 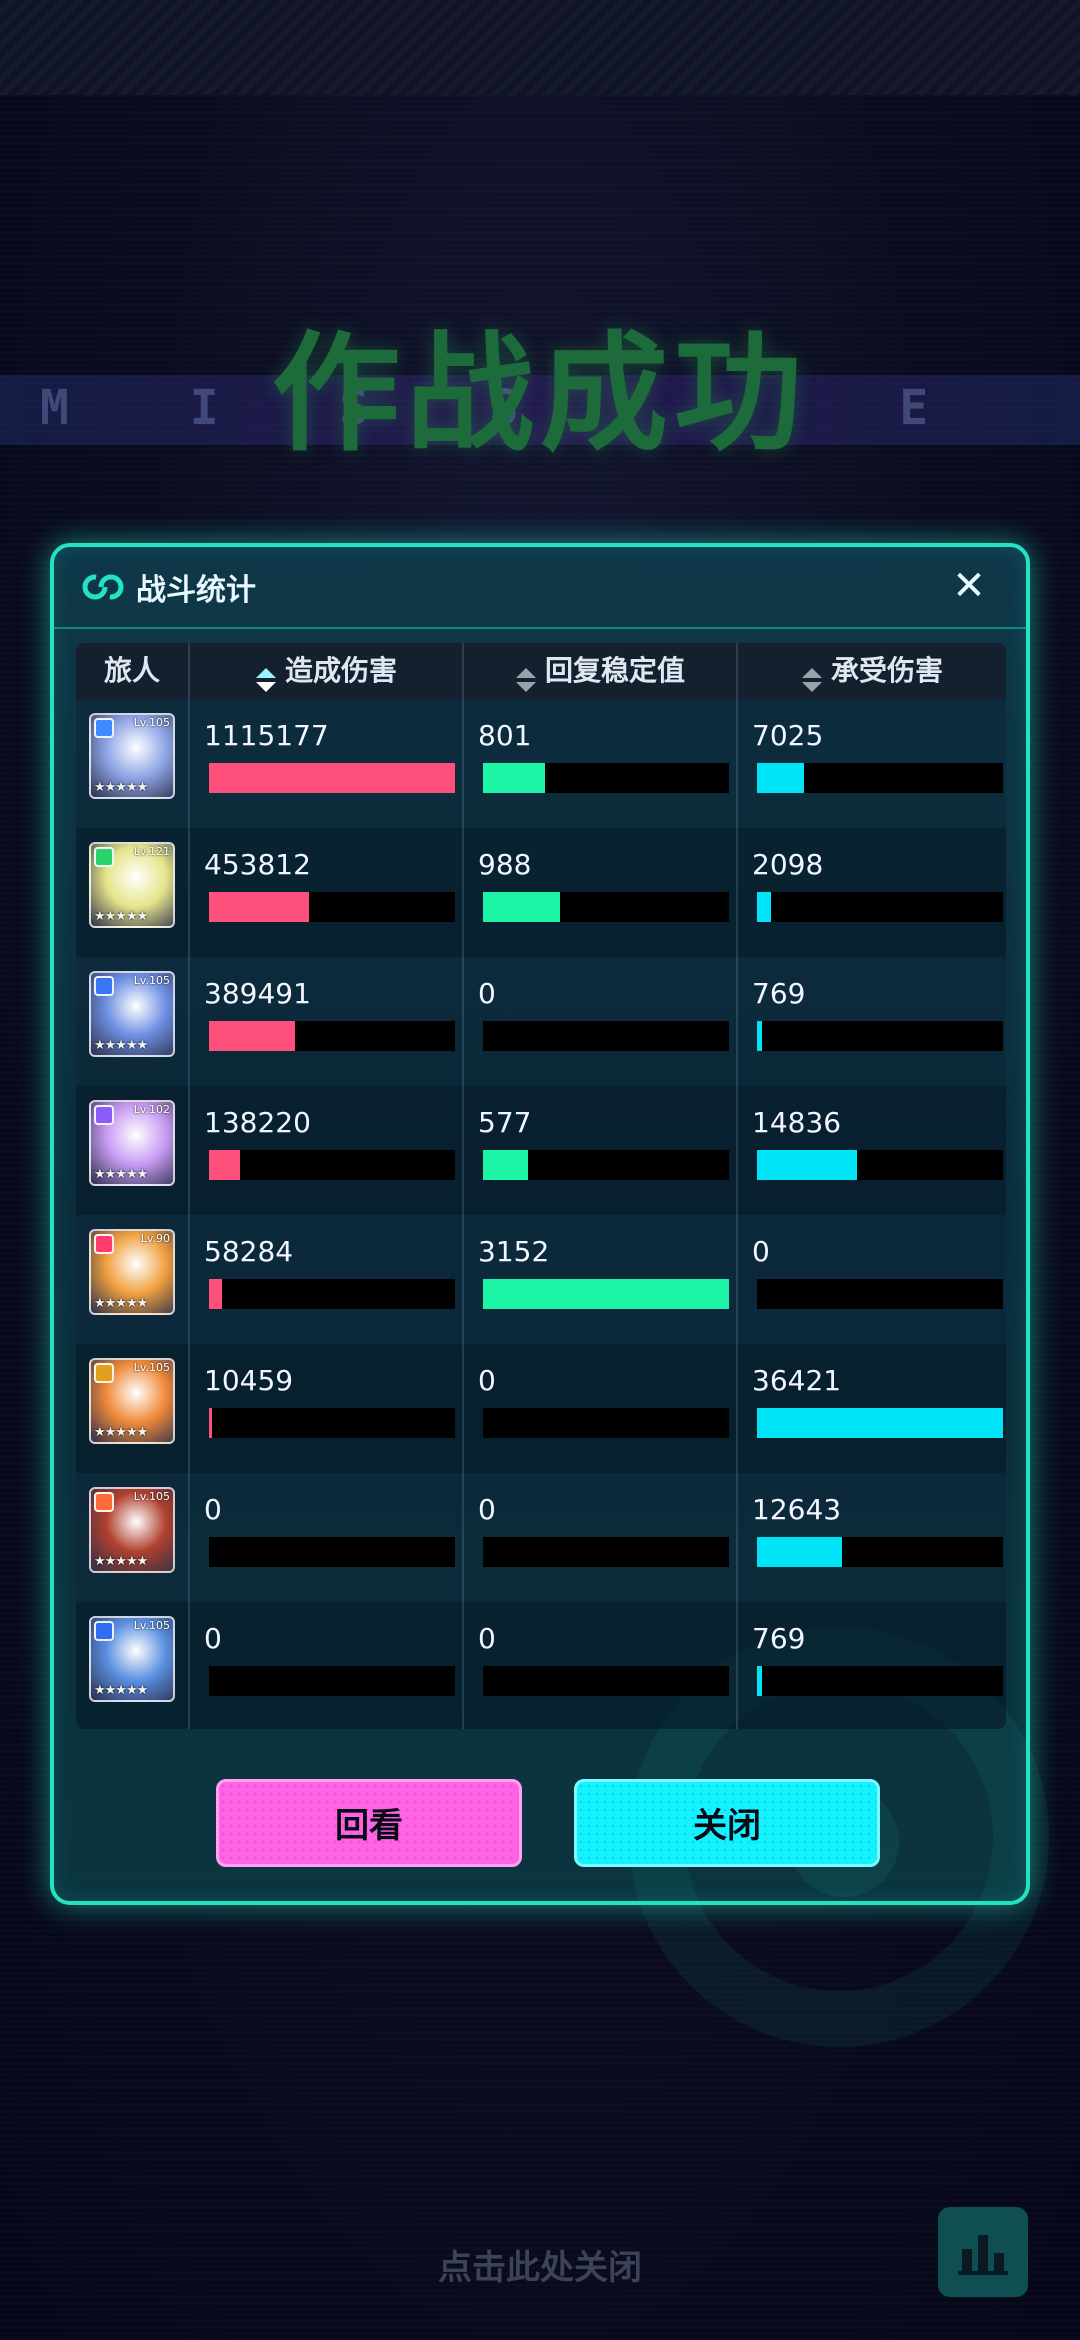 I want to click on traveler-avatar: Lv.90 ★★★★★, so click(x=132, y=1272).